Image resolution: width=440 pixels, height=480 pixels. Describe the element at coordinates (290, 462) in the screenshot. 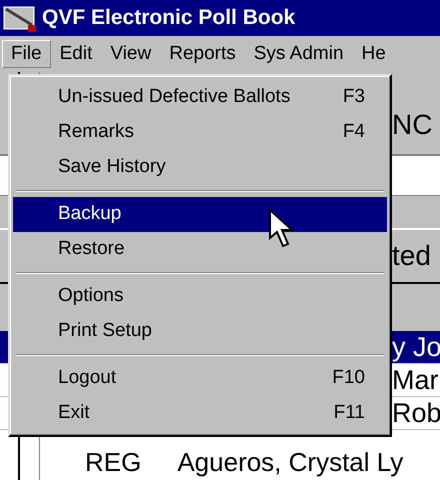

I see `table-cell: Agueros, Crystal Ly` at that location.